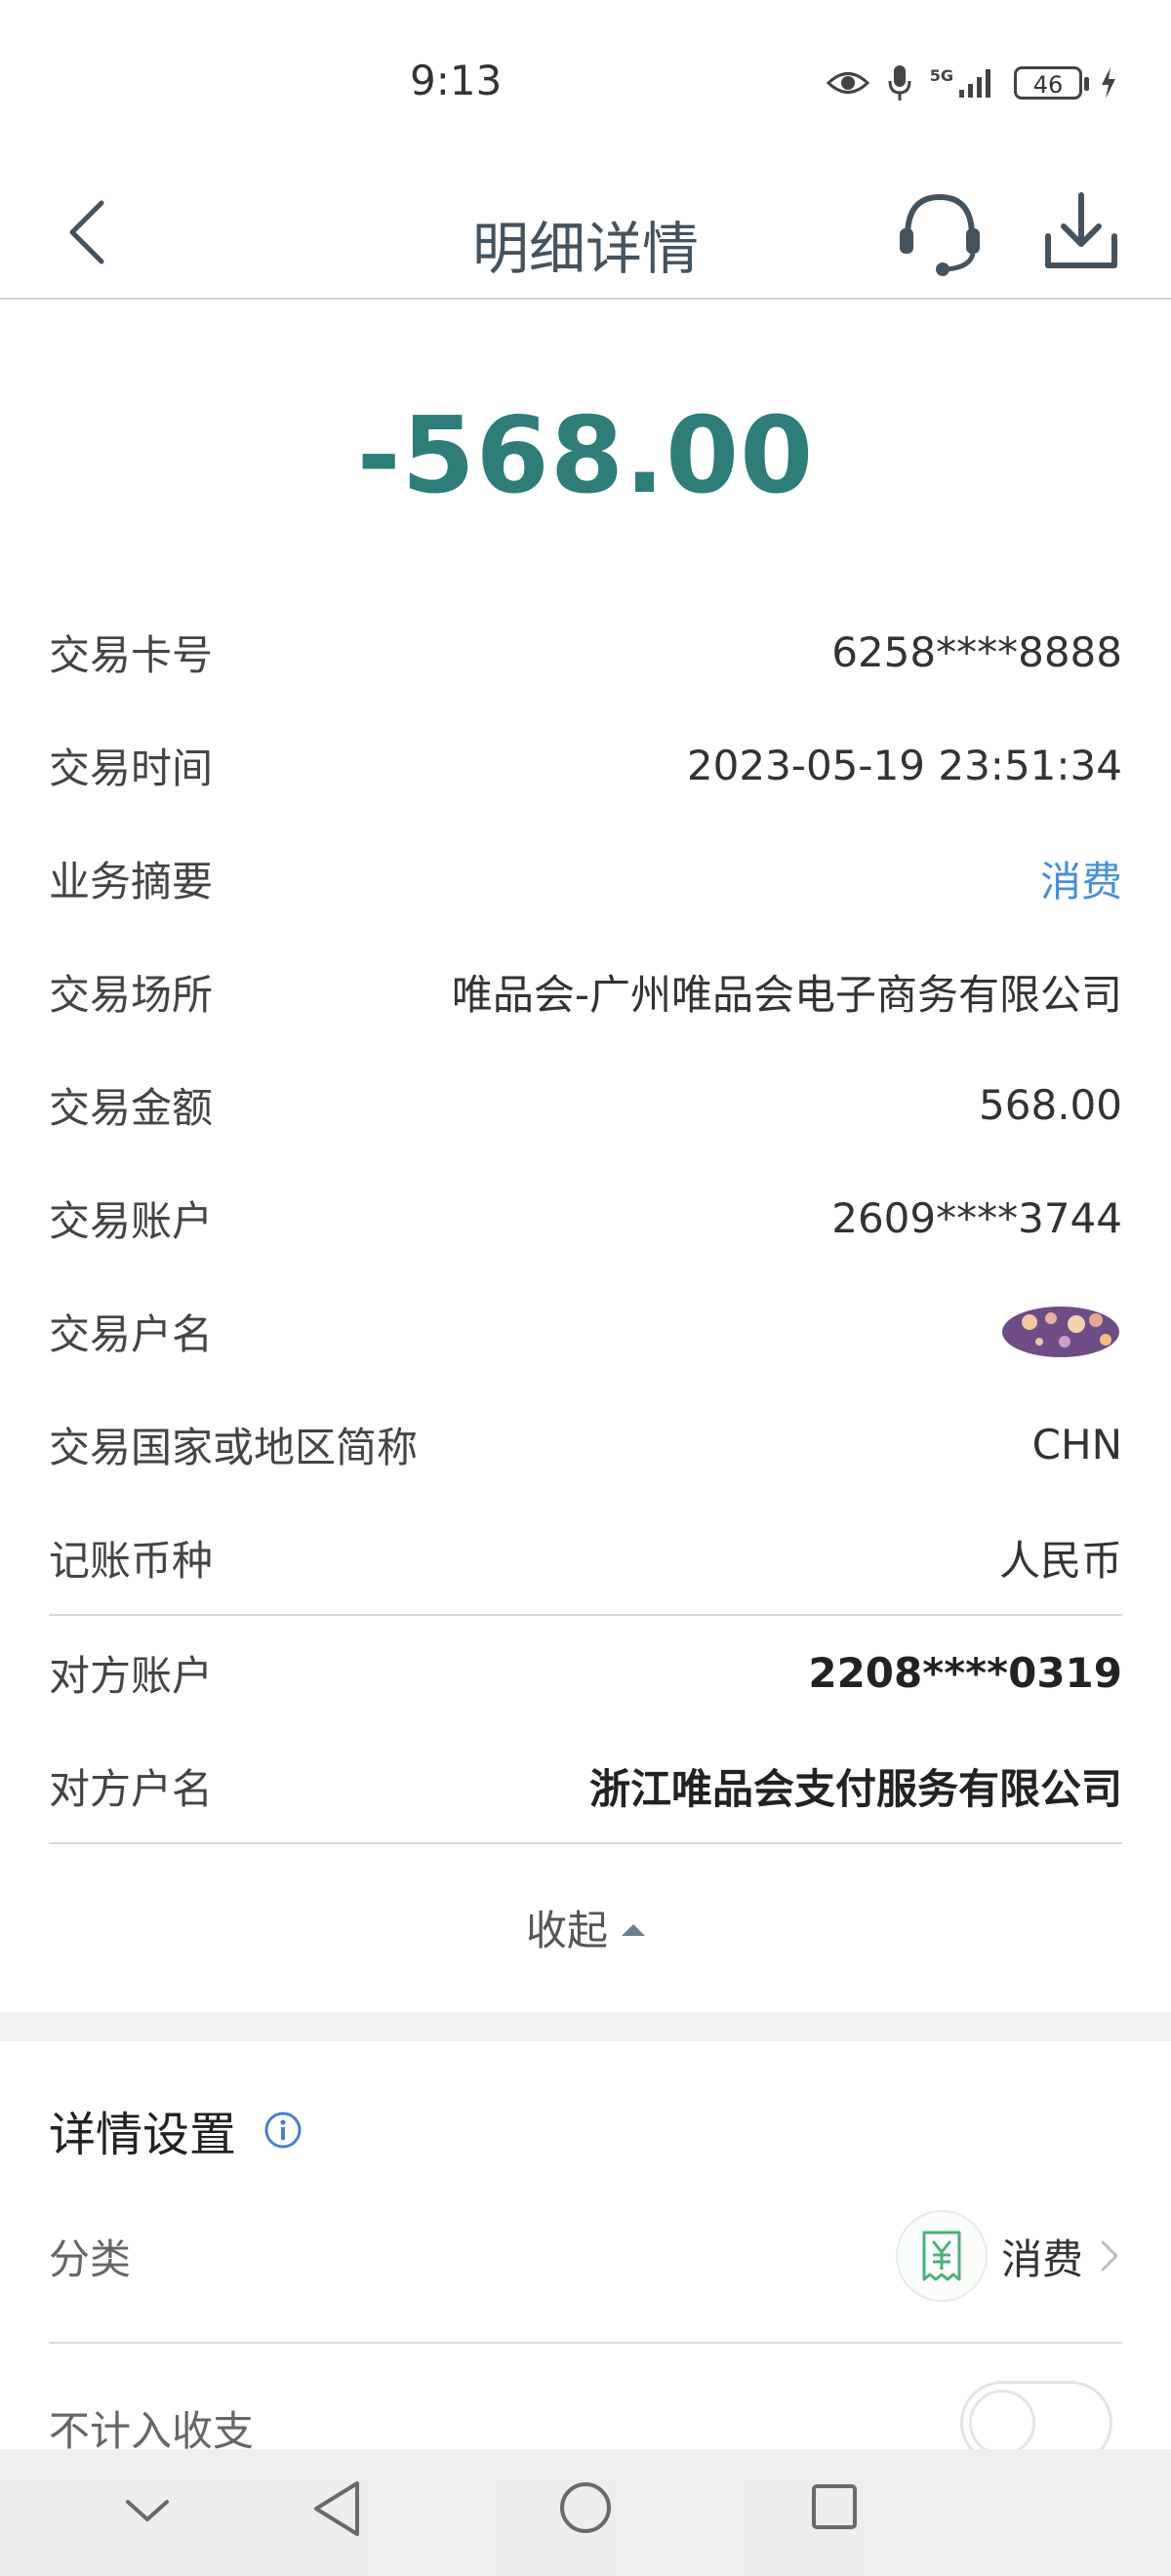  Describe the element at coordinates (585, 456) in the screenshot. I see `transaction-amount: -568.00` at that location.